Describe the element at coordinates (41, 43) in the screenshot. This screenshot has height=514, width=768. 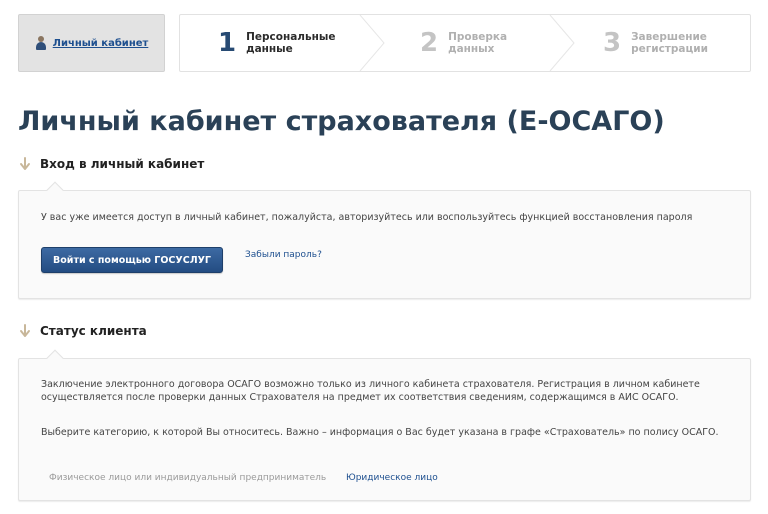
I see `user-icon` at that location.